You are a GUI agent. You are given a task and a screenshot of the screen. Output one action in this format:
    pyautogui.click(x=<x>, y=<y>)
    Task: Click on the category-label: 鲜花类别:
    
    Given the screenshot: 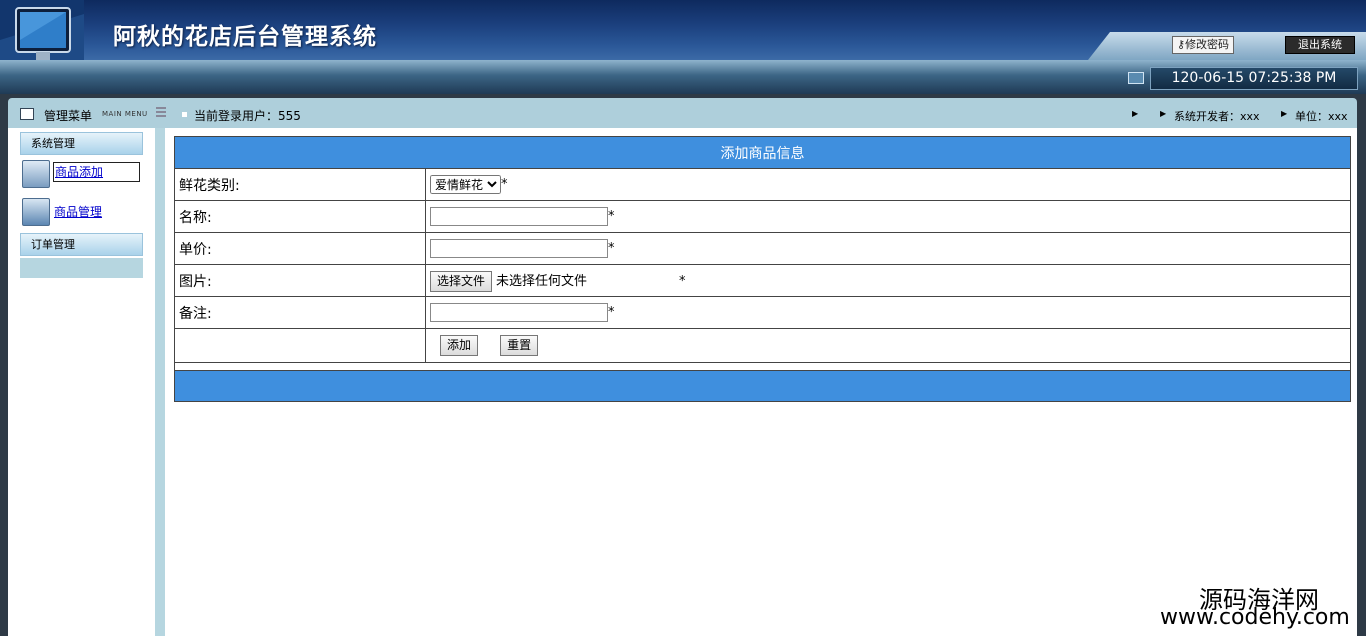 What is the action you would take?
    pyautogui.click(x=300, y=184)
    